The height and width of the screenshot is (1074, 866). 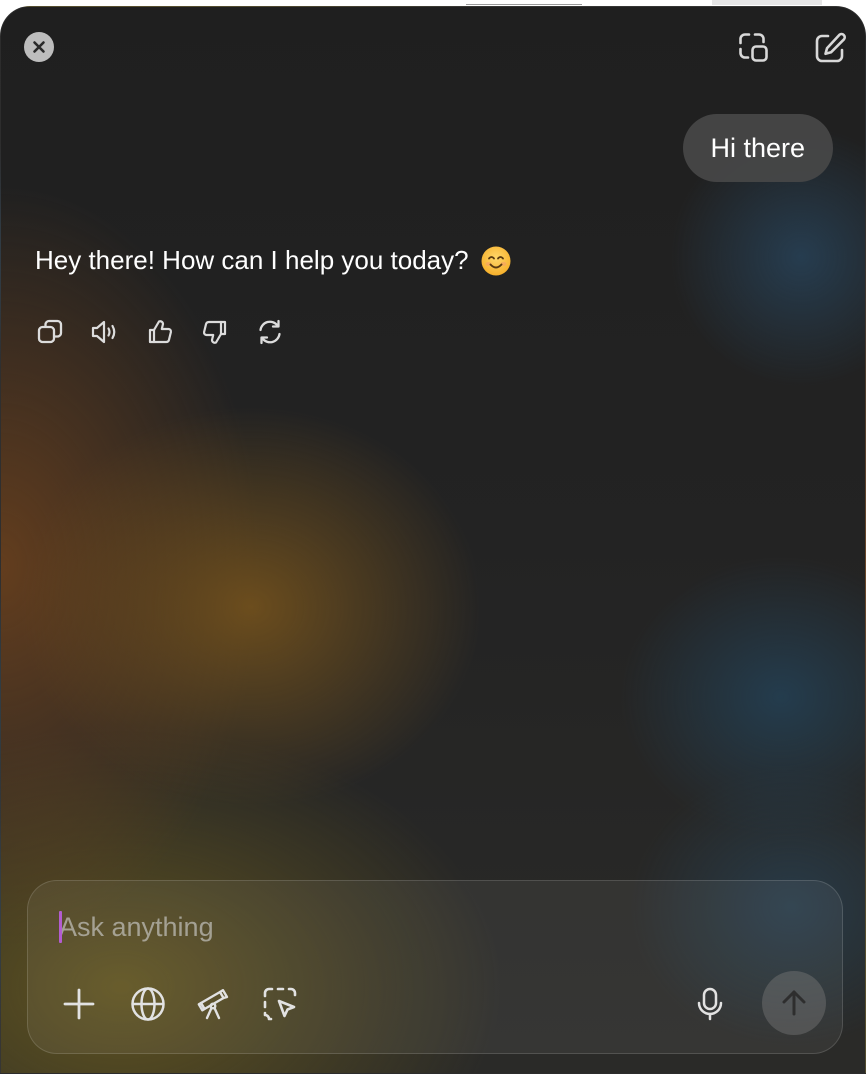 I want to click on add-attachment-button, so click(x=79, y=1004).